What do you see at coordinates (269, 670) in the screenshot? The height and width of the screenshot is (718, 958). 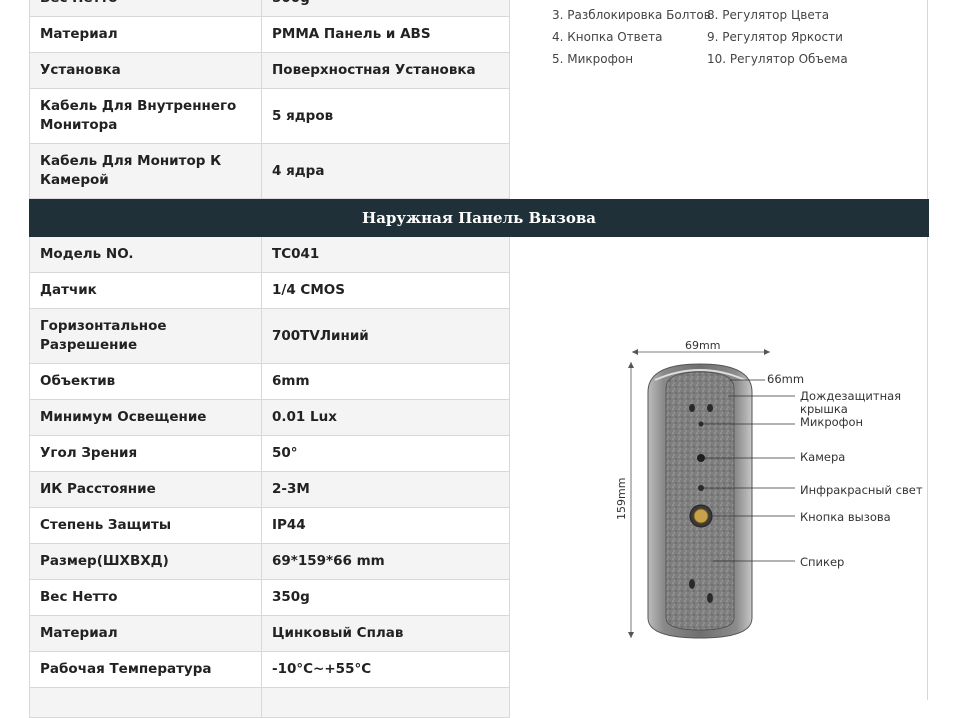 I see `table-row: Рабочая Температура -10°C~+55°C` at bounding box center [269, 670].